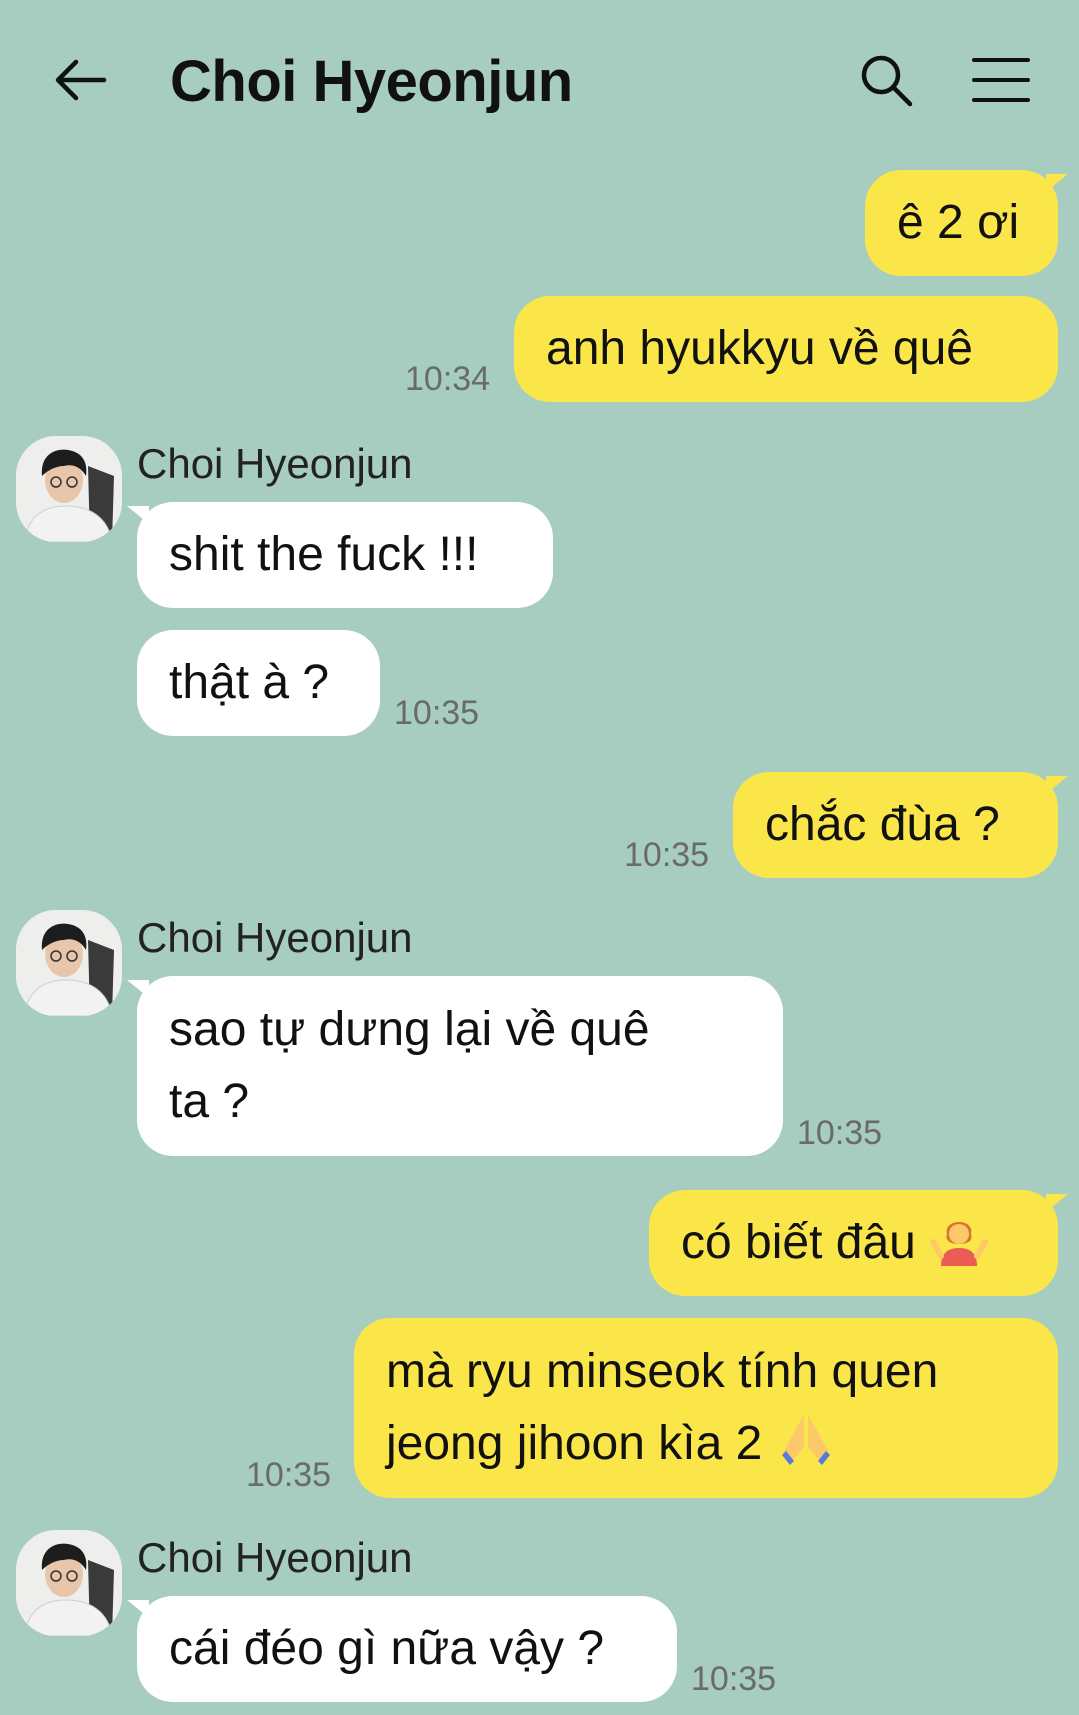  What do you see at coordinates (249, 682) in the screenshot?
I see `message-text: thật à ?` at bounding box center [249, 682].